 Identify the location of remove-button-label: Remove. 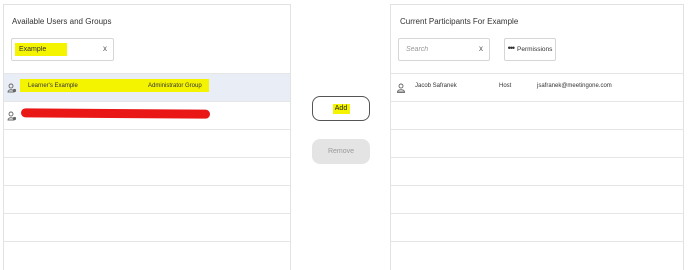
(341, 151).